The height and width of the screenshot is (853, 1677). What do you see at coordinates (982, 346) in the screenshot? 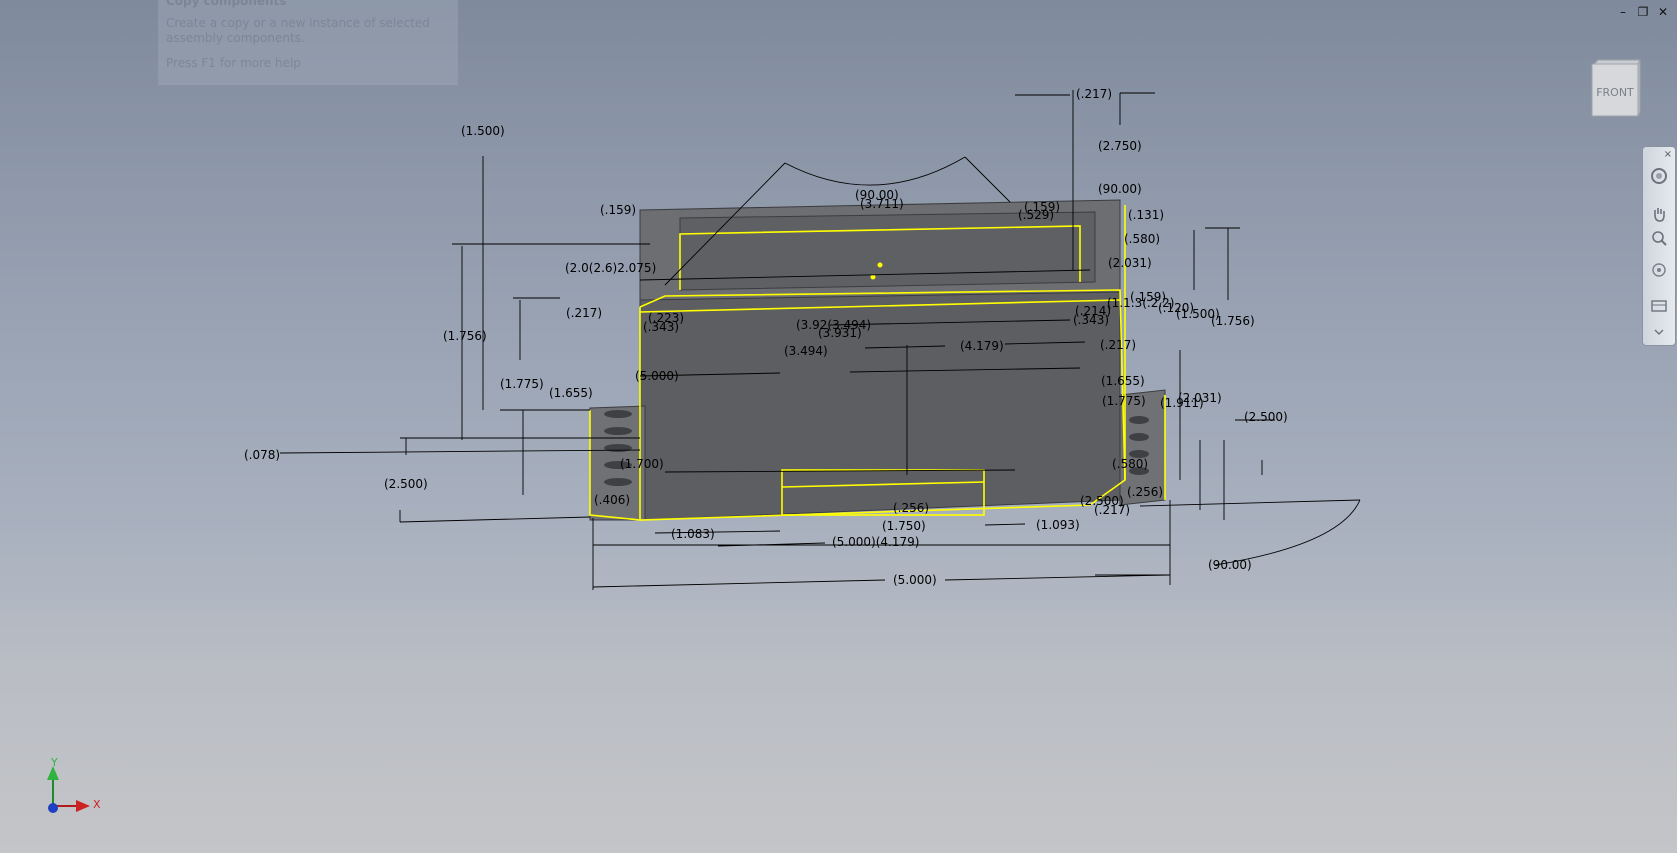
I see `dimension-label: (4.179)` at bounding box center [982, 346].